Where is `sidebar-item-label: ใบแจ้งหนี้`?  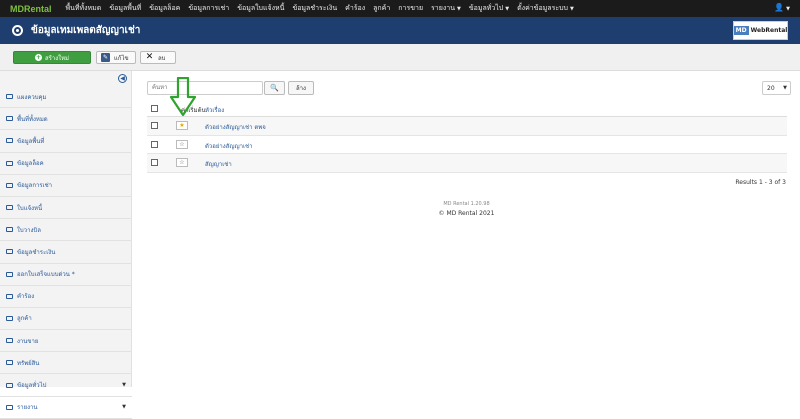 sidebar-item-label: ใบแจ้งหนี้ is located at coordinates (30, 208).